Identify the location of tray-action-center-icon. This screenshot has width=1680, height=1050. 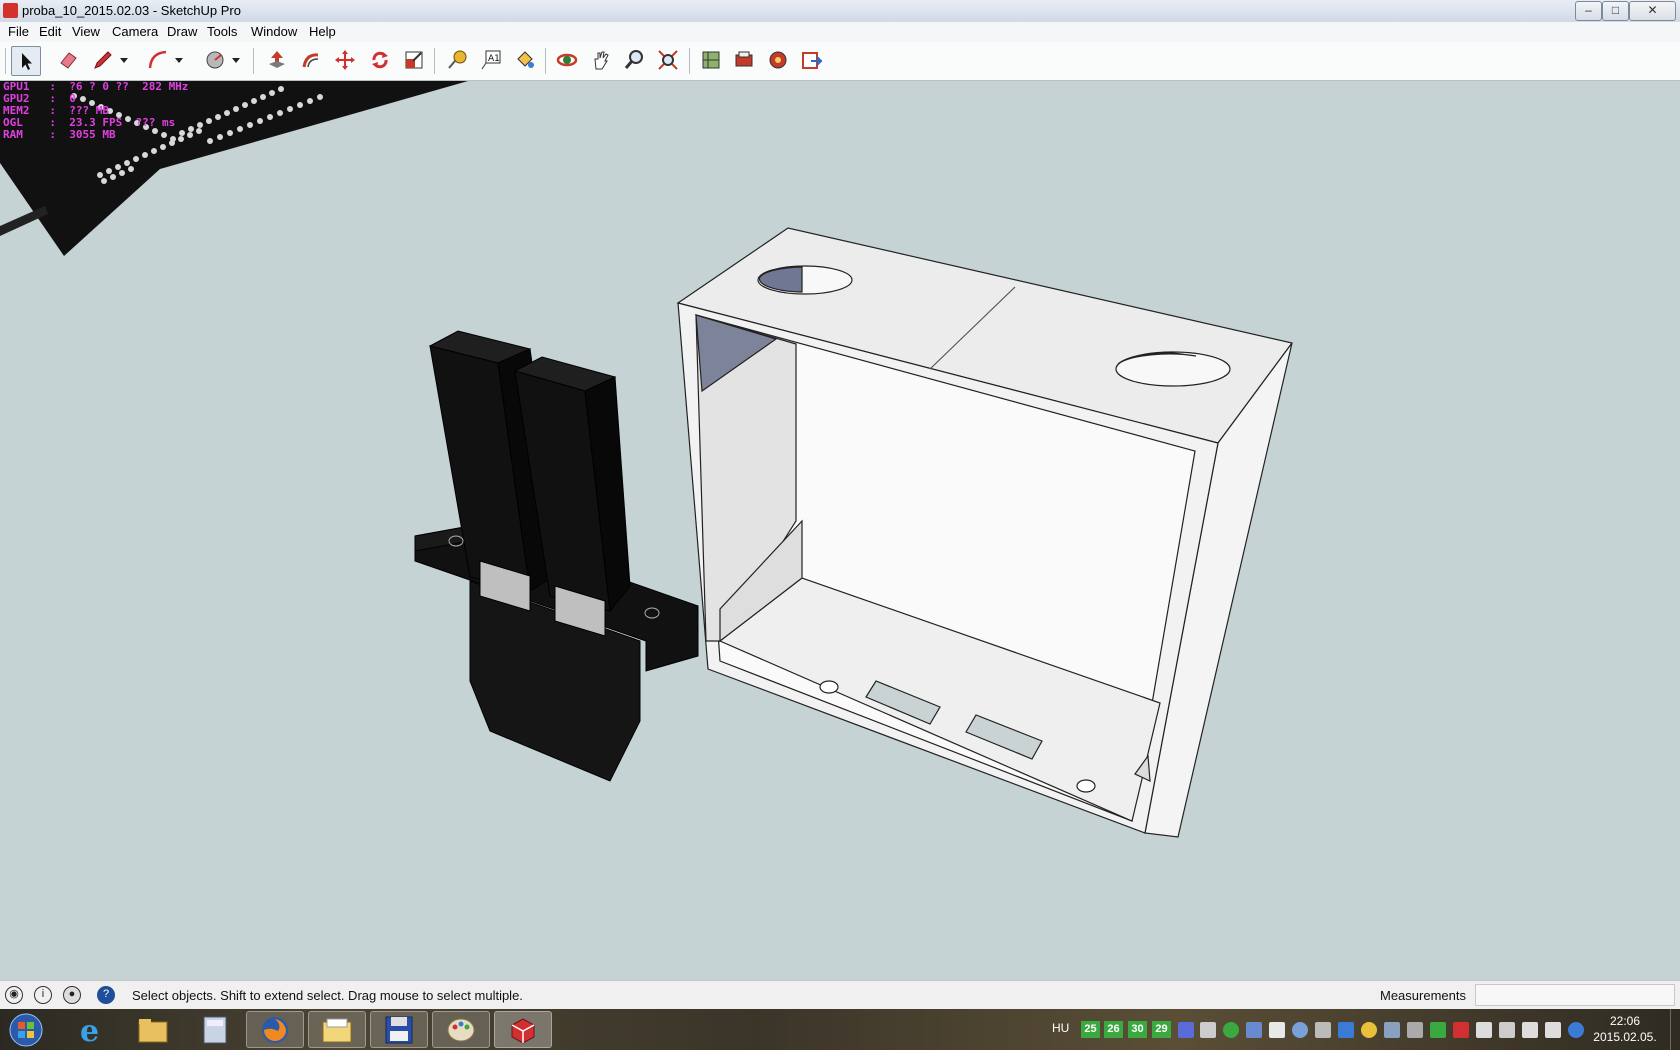
(1484, 1030).